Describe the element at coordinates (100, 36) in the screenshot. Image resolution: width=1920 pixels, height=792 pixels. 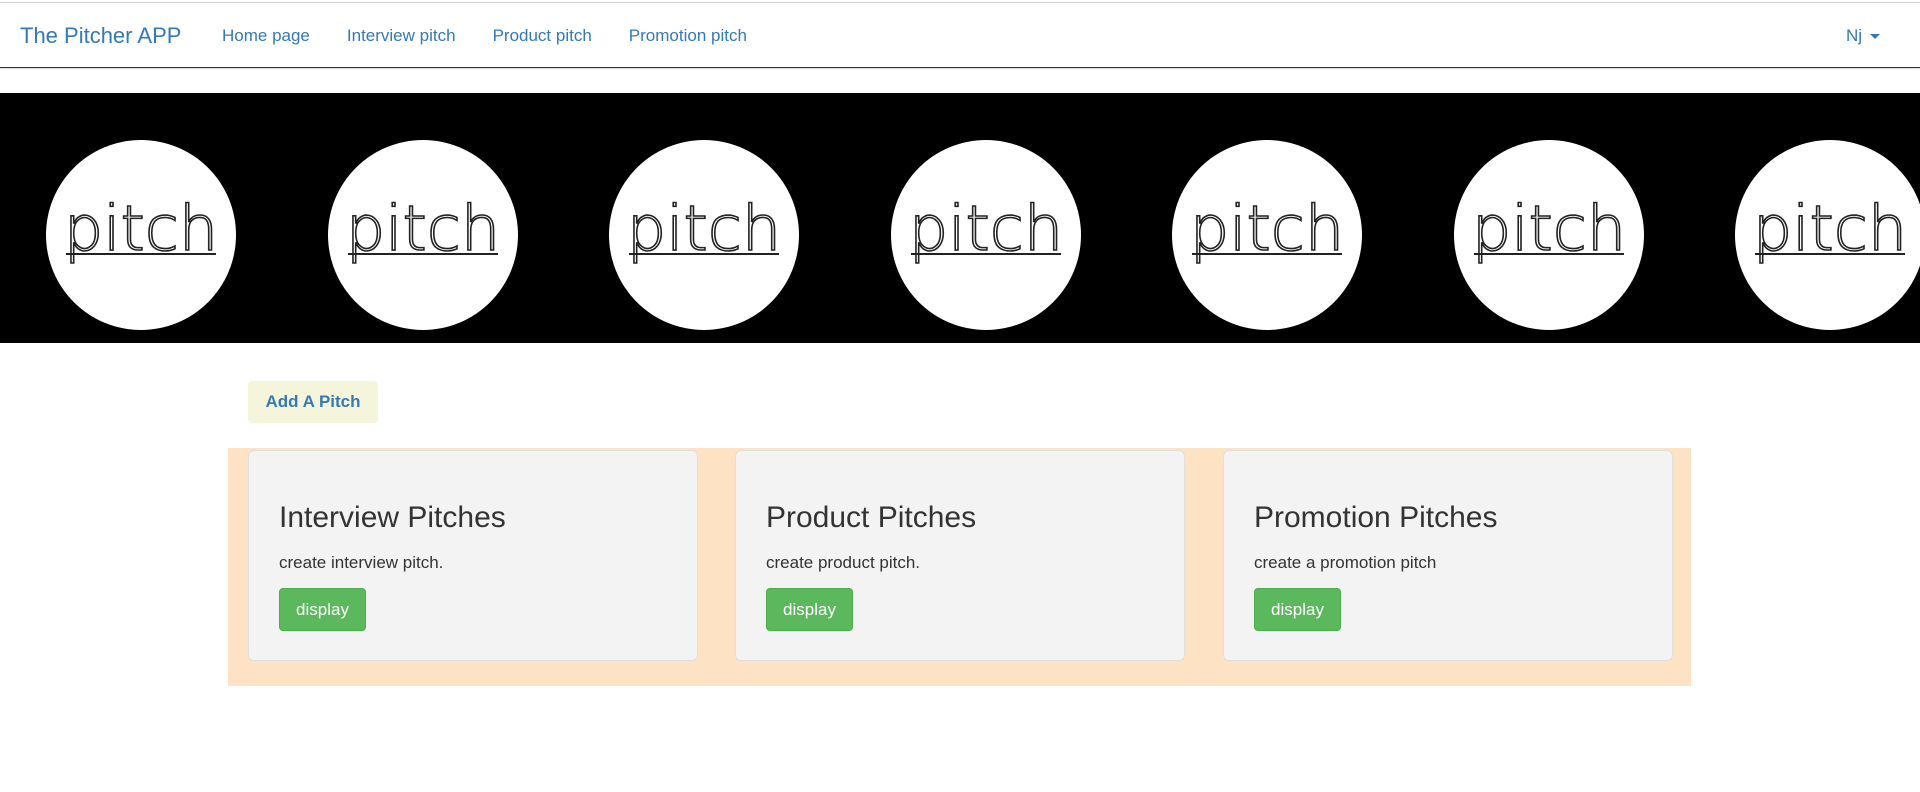
I see `brand-link: The Pitcher APP` at that location.